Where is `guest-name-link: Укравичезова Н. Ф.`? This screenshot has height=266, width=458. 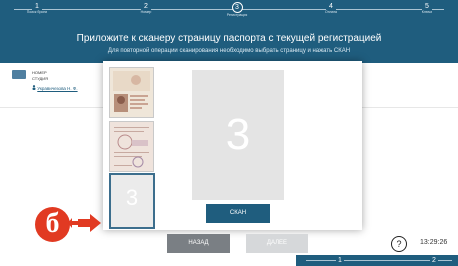 guest-name-link: Укравичезова Н. Ф. is located at coordinates (55, 88).